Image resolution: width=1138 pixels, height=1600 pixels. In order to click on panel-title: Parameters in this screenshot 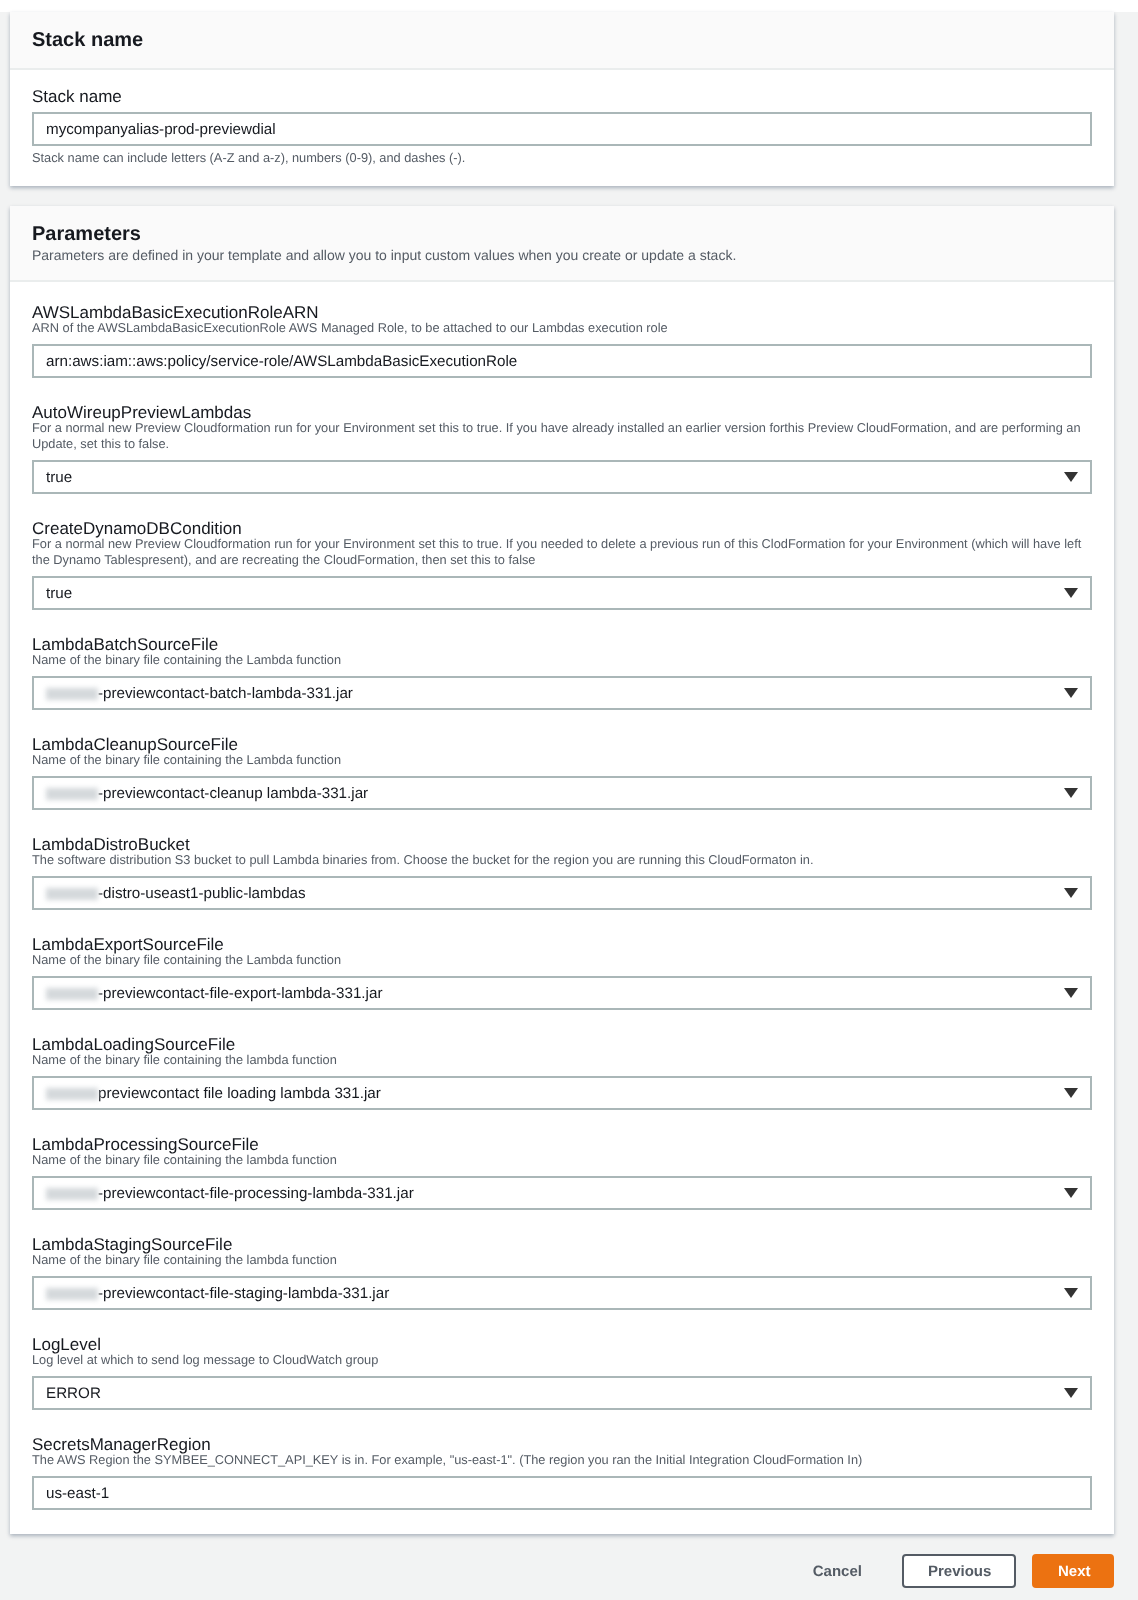, I will do `click(87, 235)`.